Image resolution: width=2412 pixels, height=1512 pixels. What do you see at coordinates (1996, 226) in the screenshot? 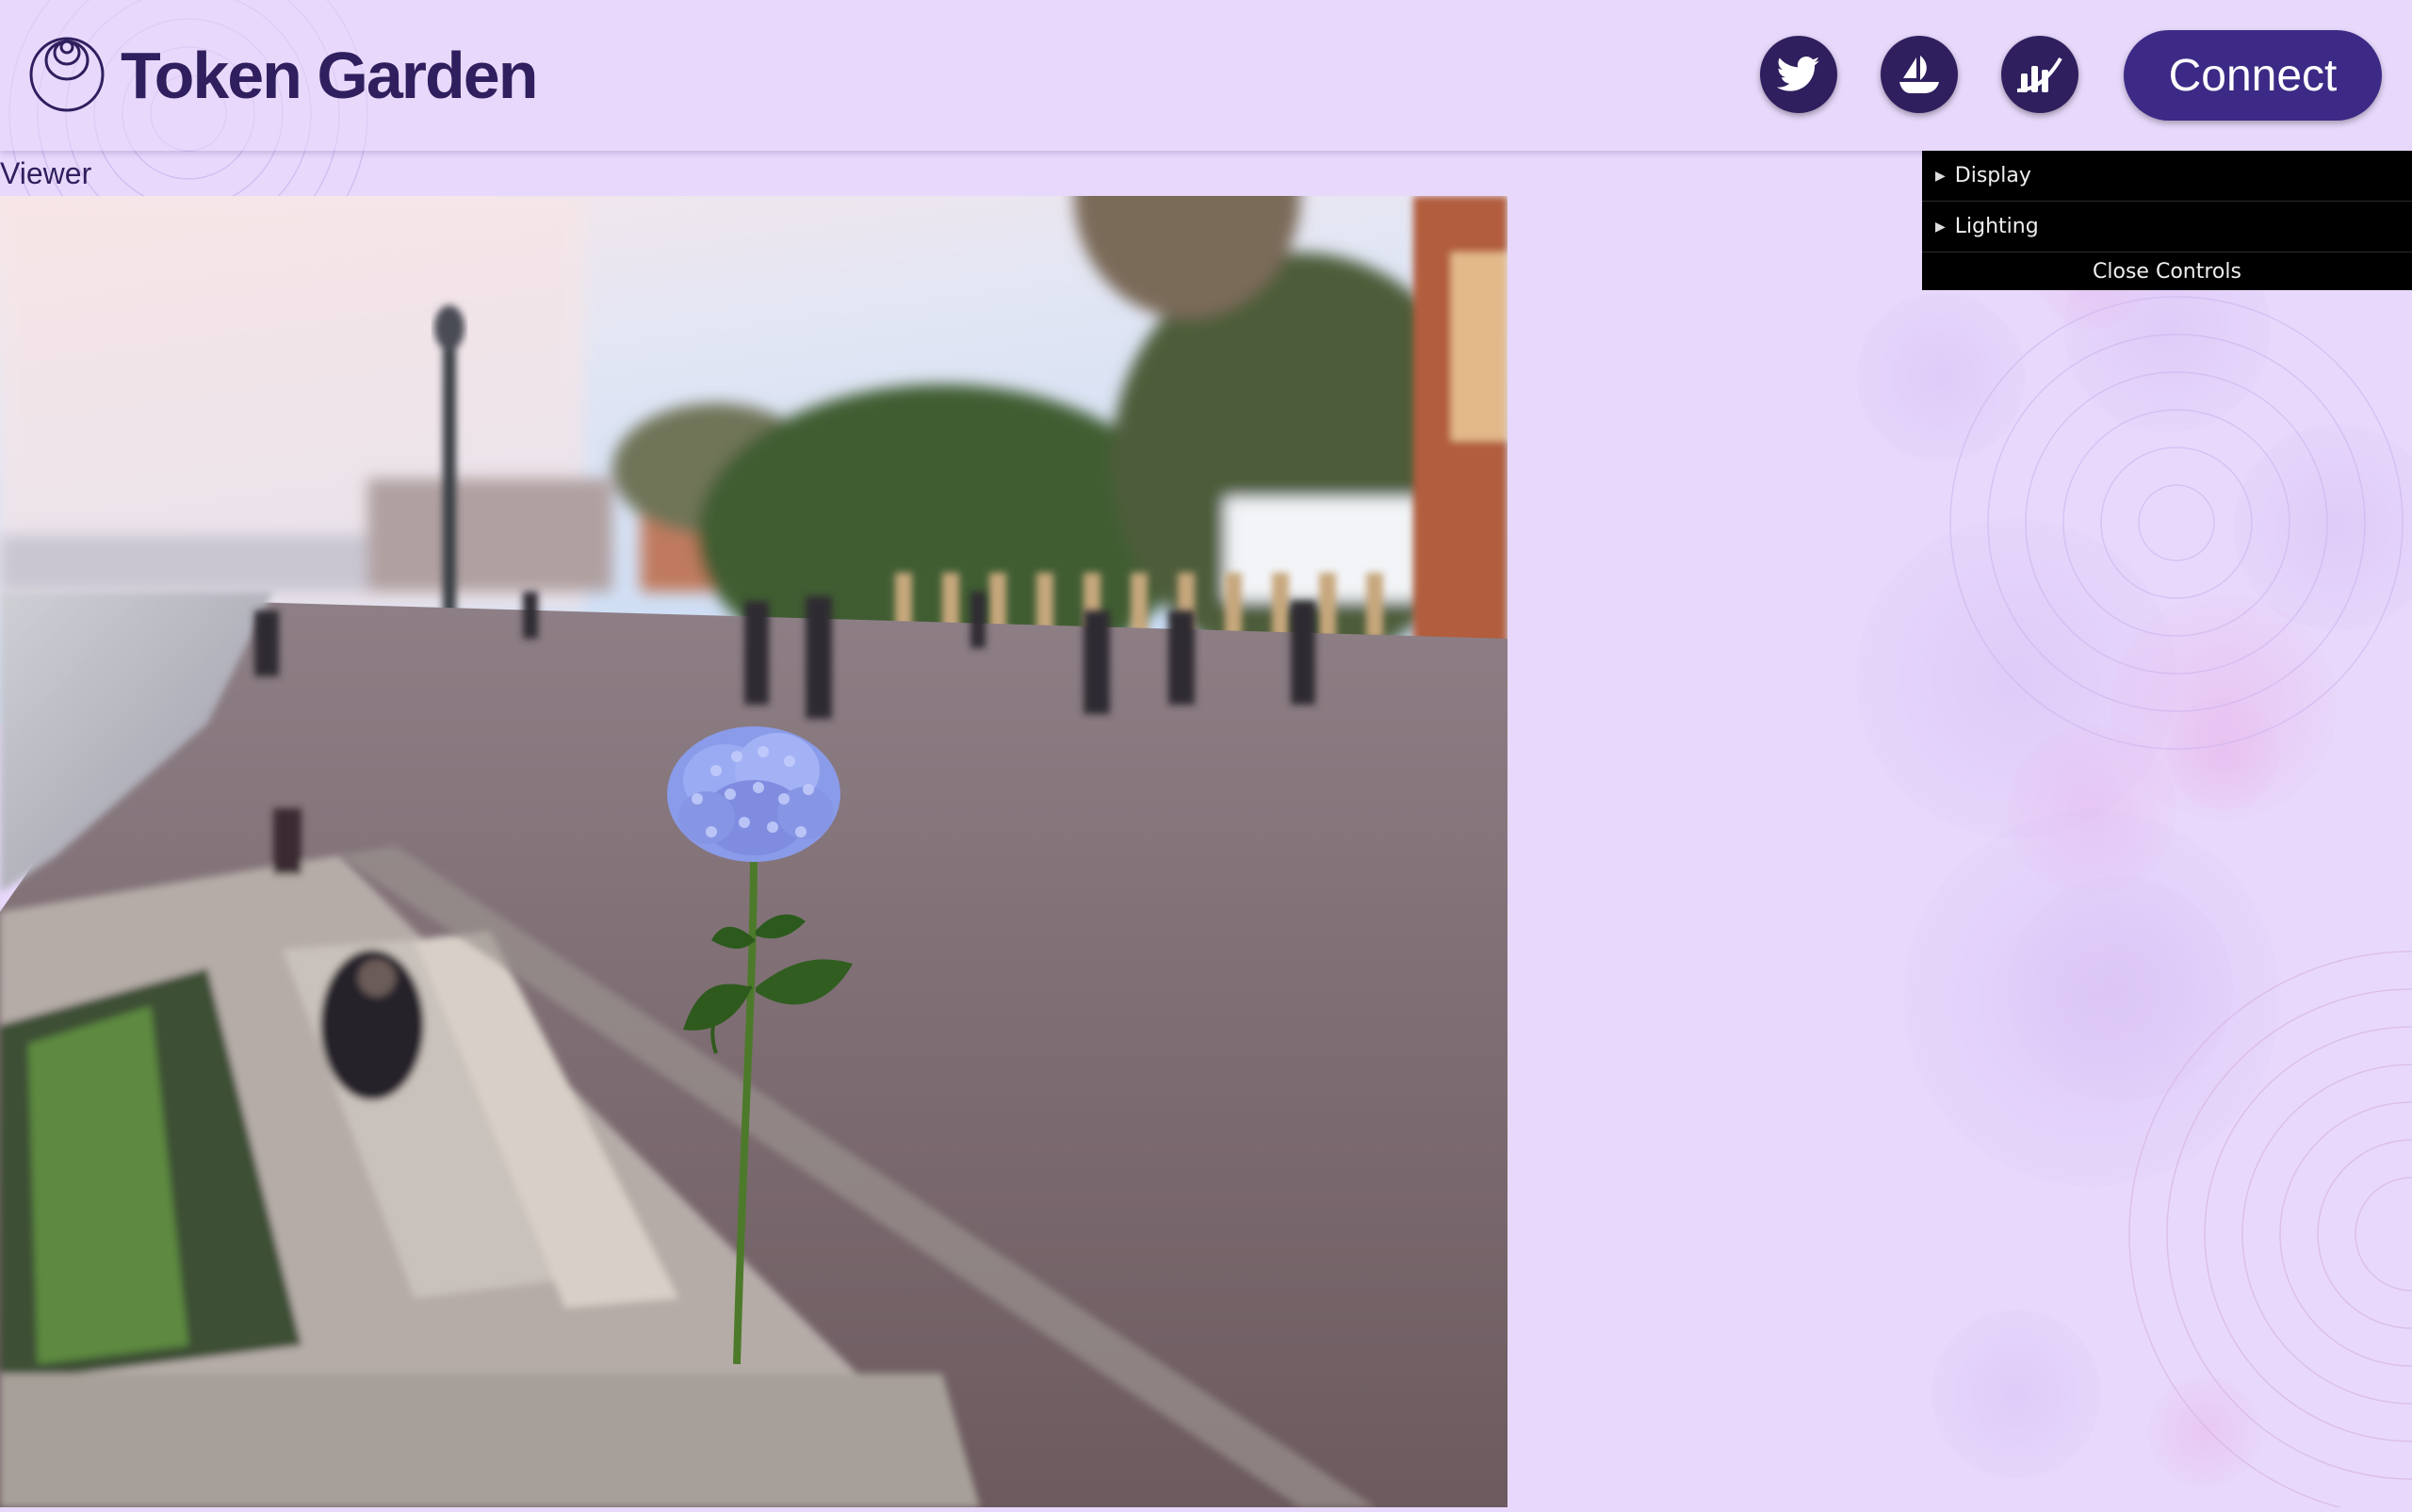
I see `lighting-folder-label: Lighting` at bounding box center [1996, 226].